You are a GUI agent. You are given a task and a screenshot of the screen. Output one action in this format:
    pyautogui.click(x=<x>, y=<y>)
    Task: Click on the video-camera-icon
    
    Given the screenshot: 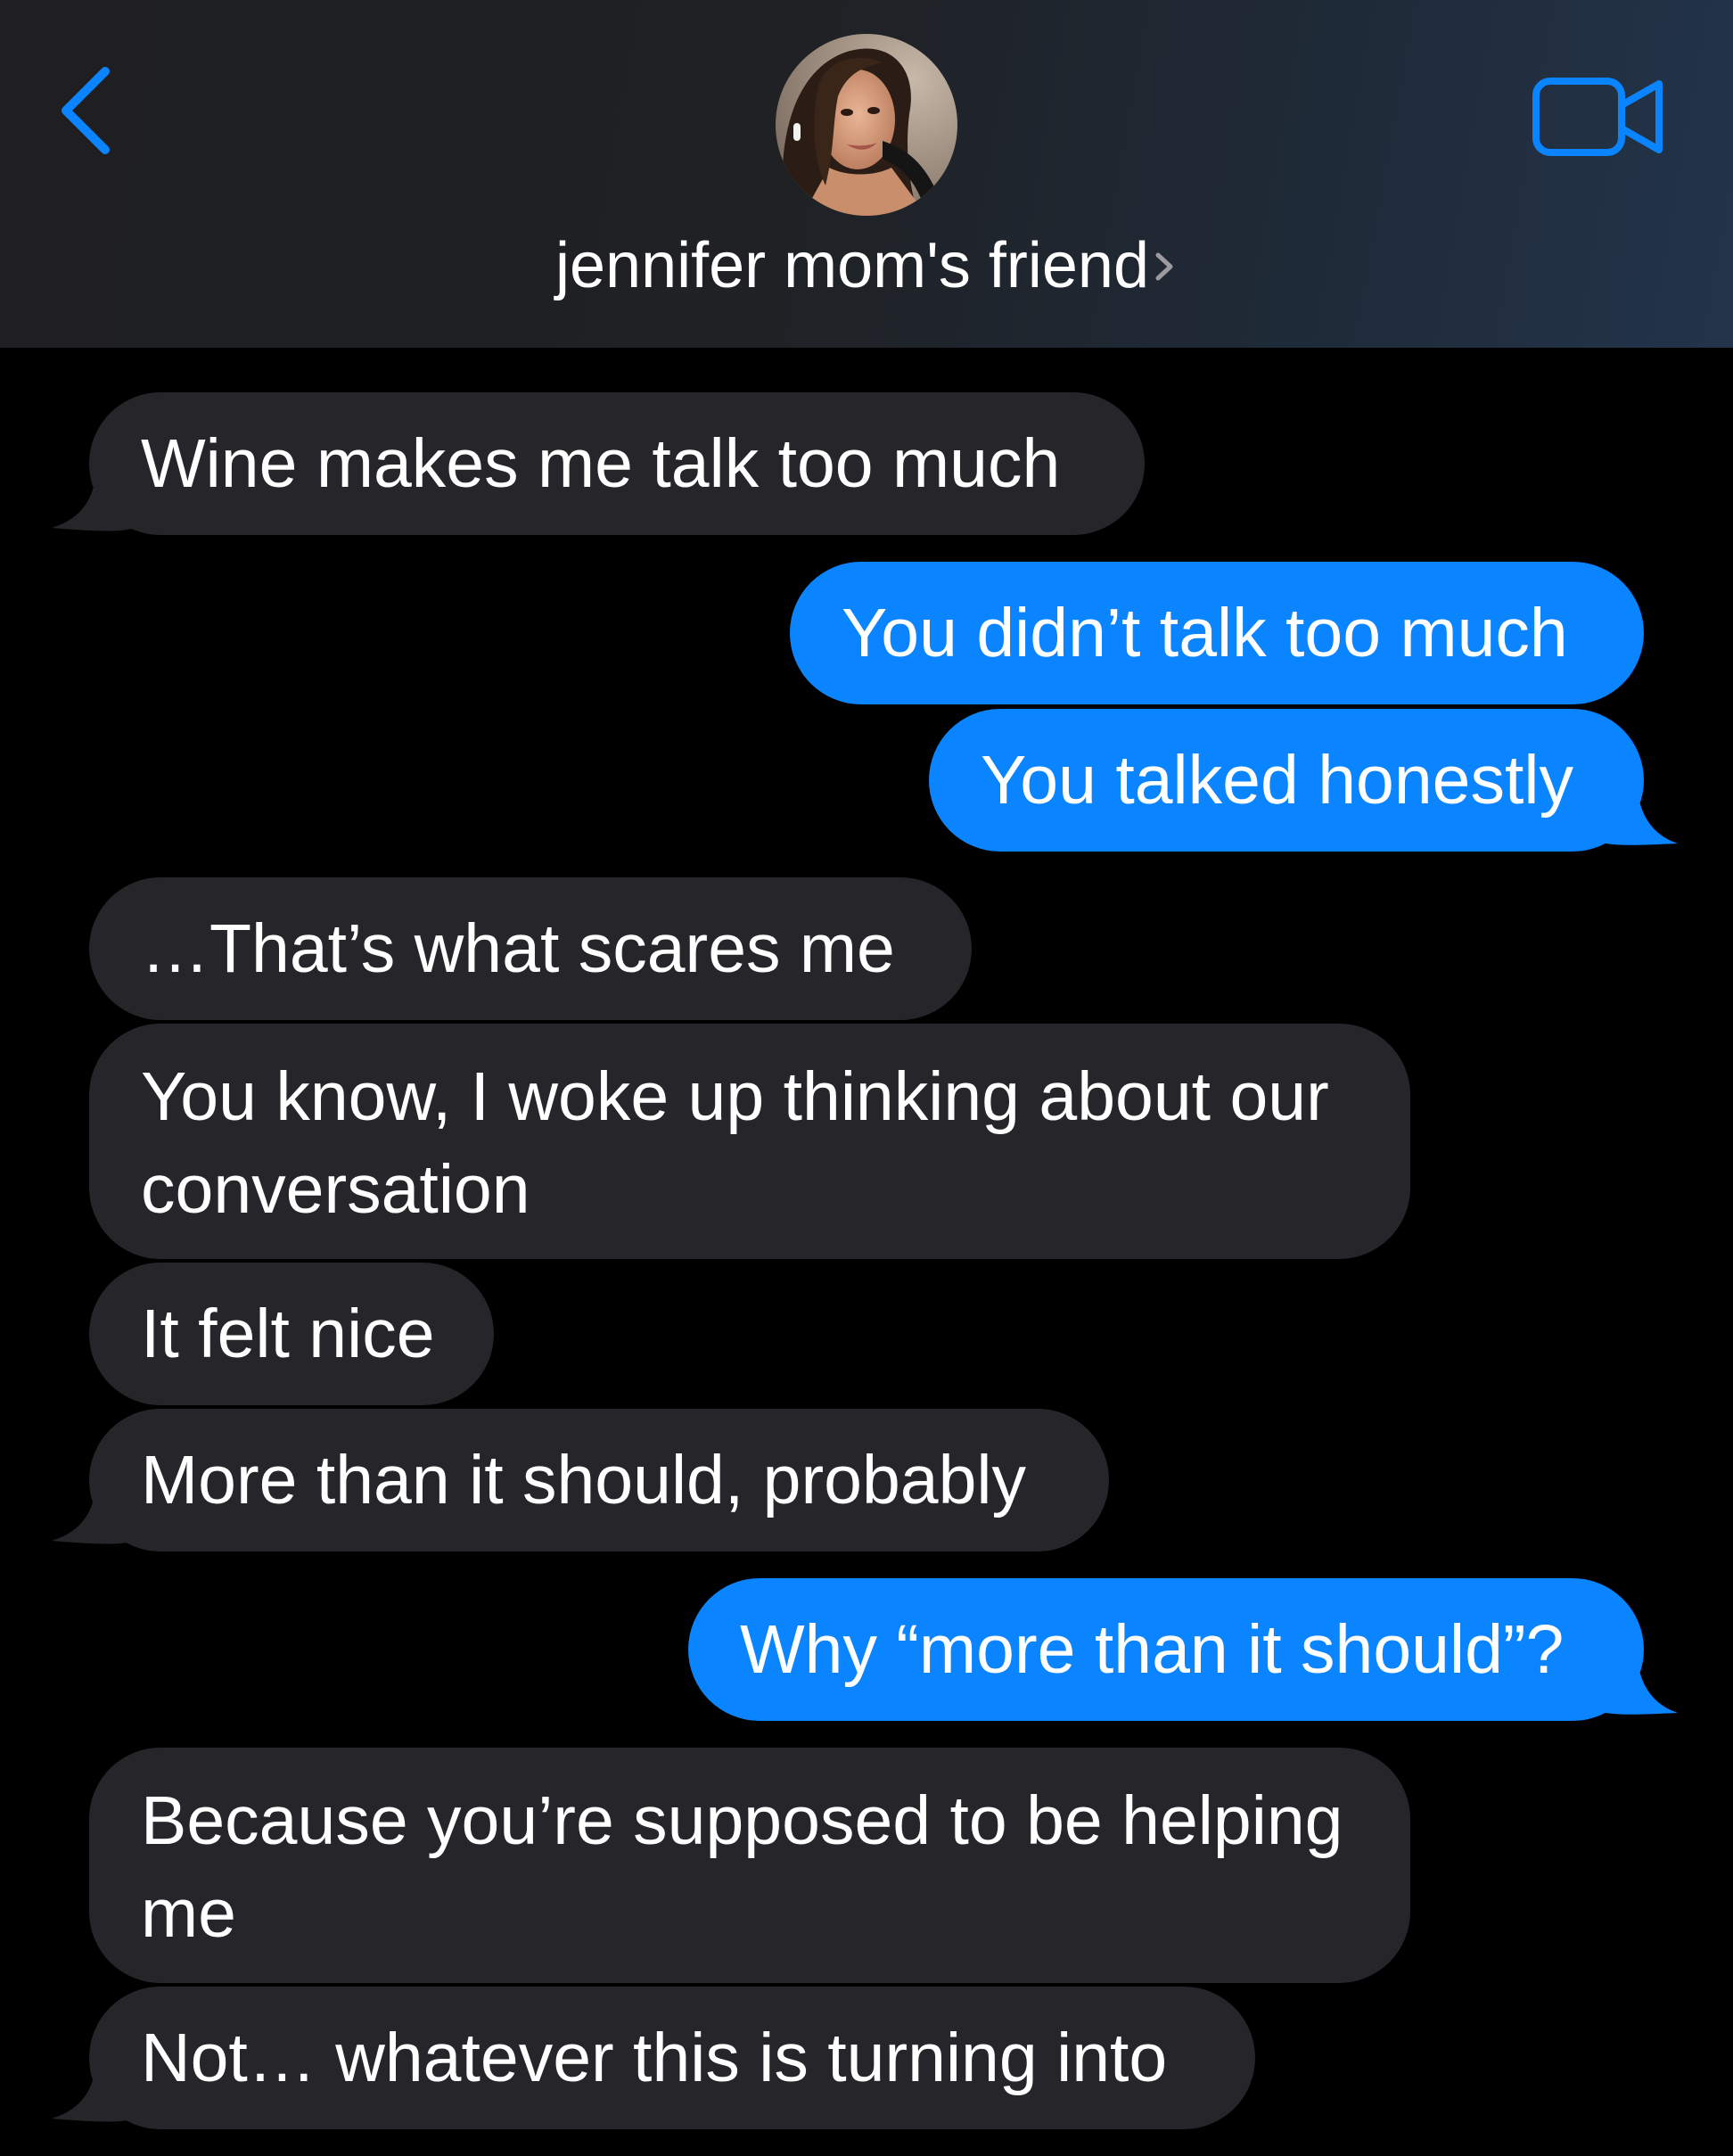 What is the action you would take?
    pyautogui.click(x=1598, y=117)
    